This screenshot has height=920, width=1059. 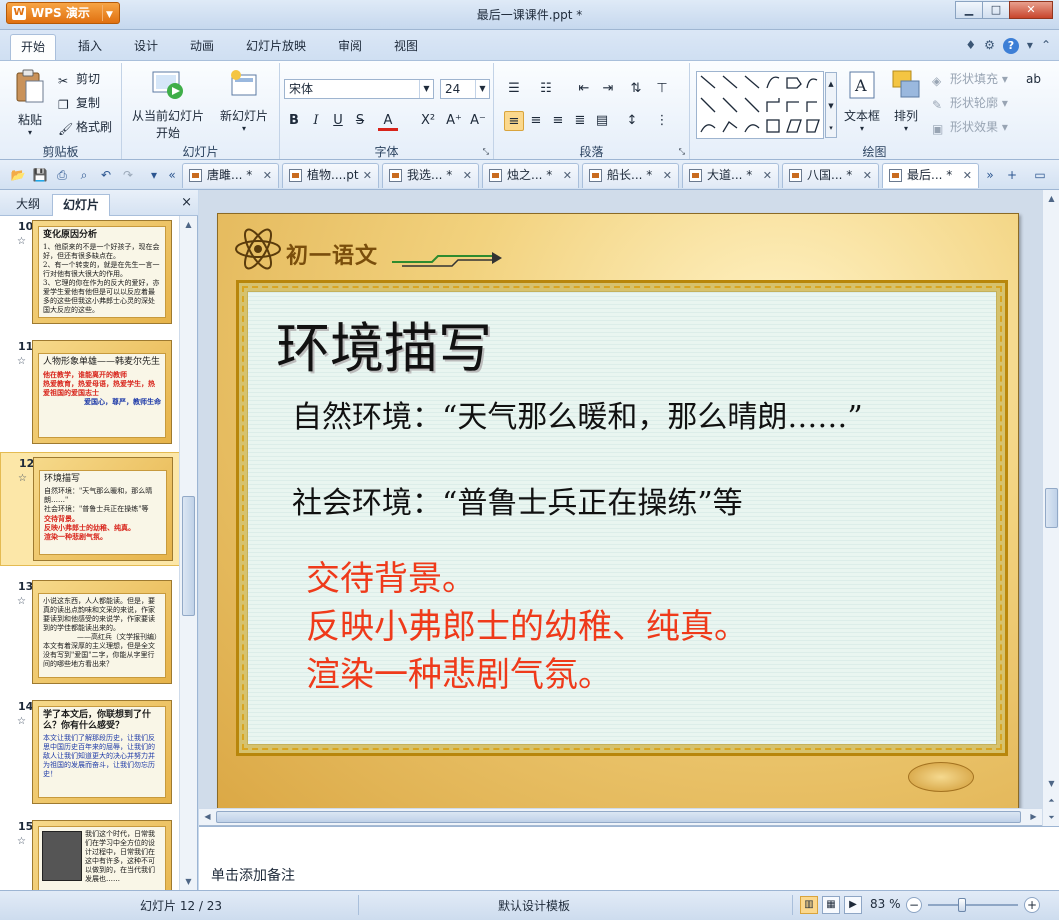 I want to click on align-right-icon: ≡, so click(x=558, y=121).